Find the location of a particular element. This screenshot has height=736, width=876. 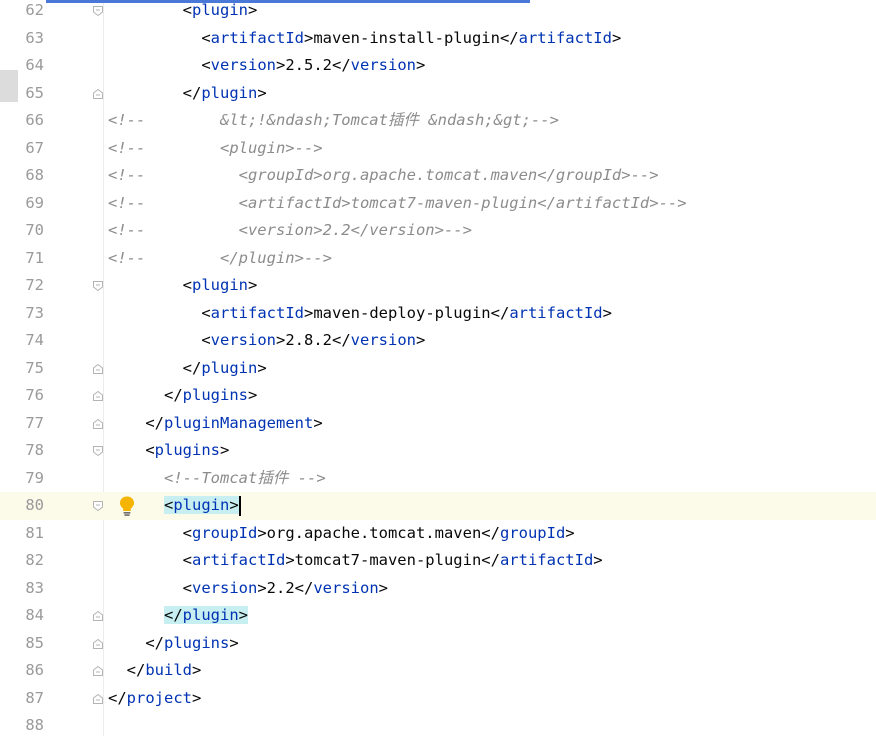

code-line: 70 <!-- <version>2.2</version>--> is located at coordinates (438, 231).